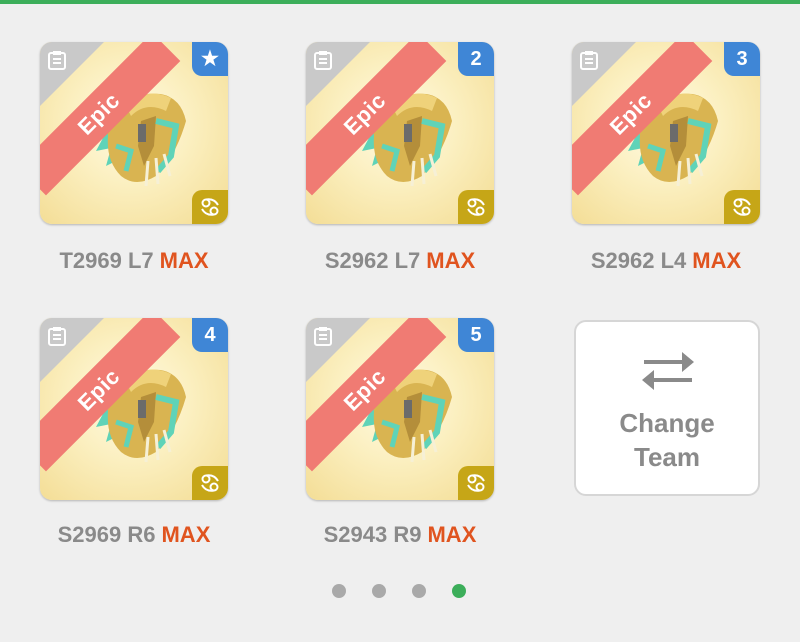  Describe the element at coordinates (459, 591) in the screenshot. I see `page-dot-active` at that location.